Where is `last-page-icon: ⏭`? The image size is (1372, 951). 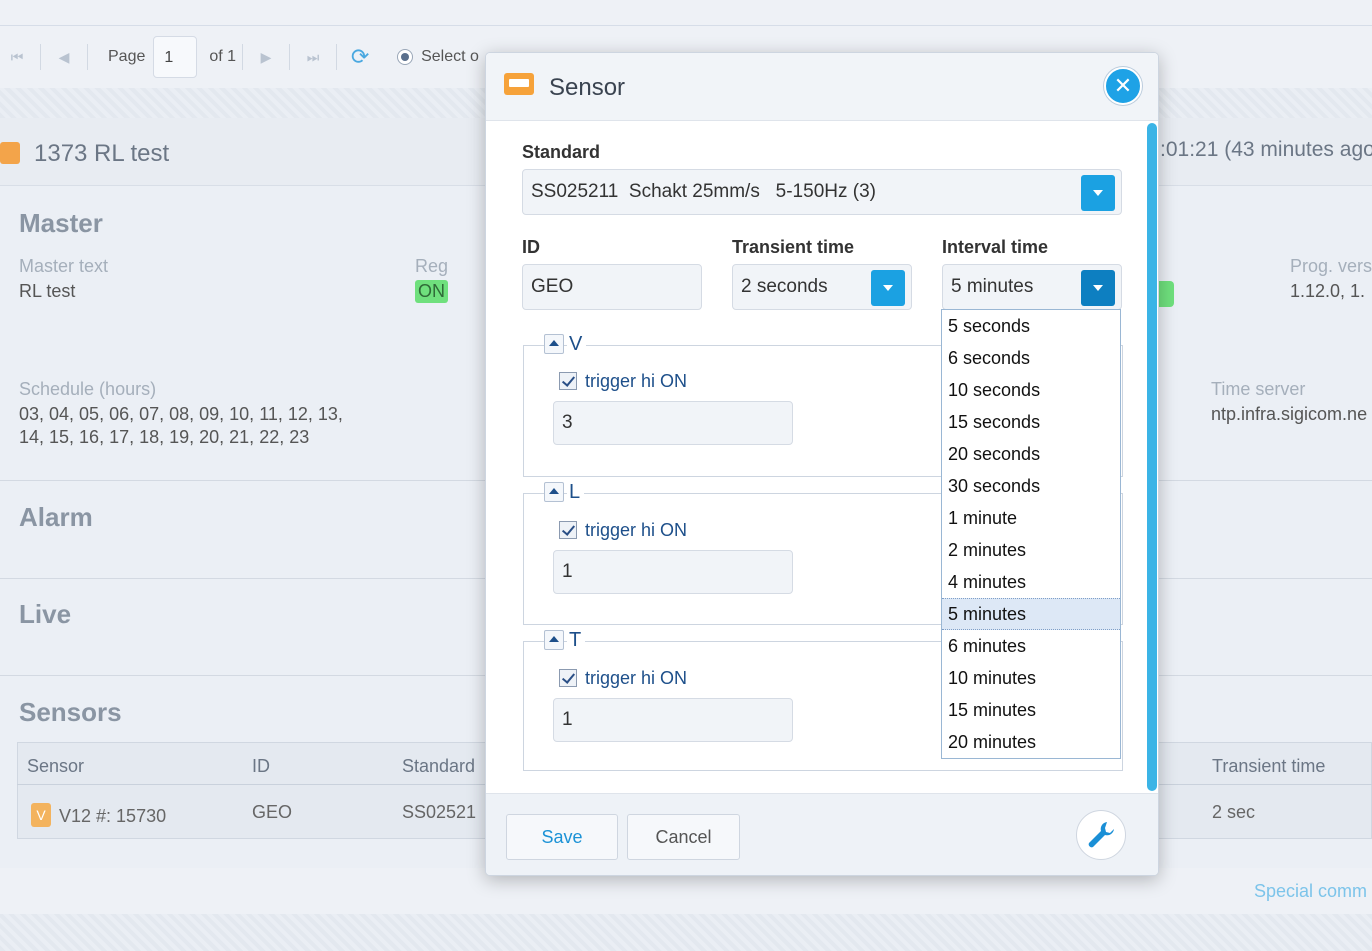 last-page-icon: ⏭ is located at coordinates (313, 56).